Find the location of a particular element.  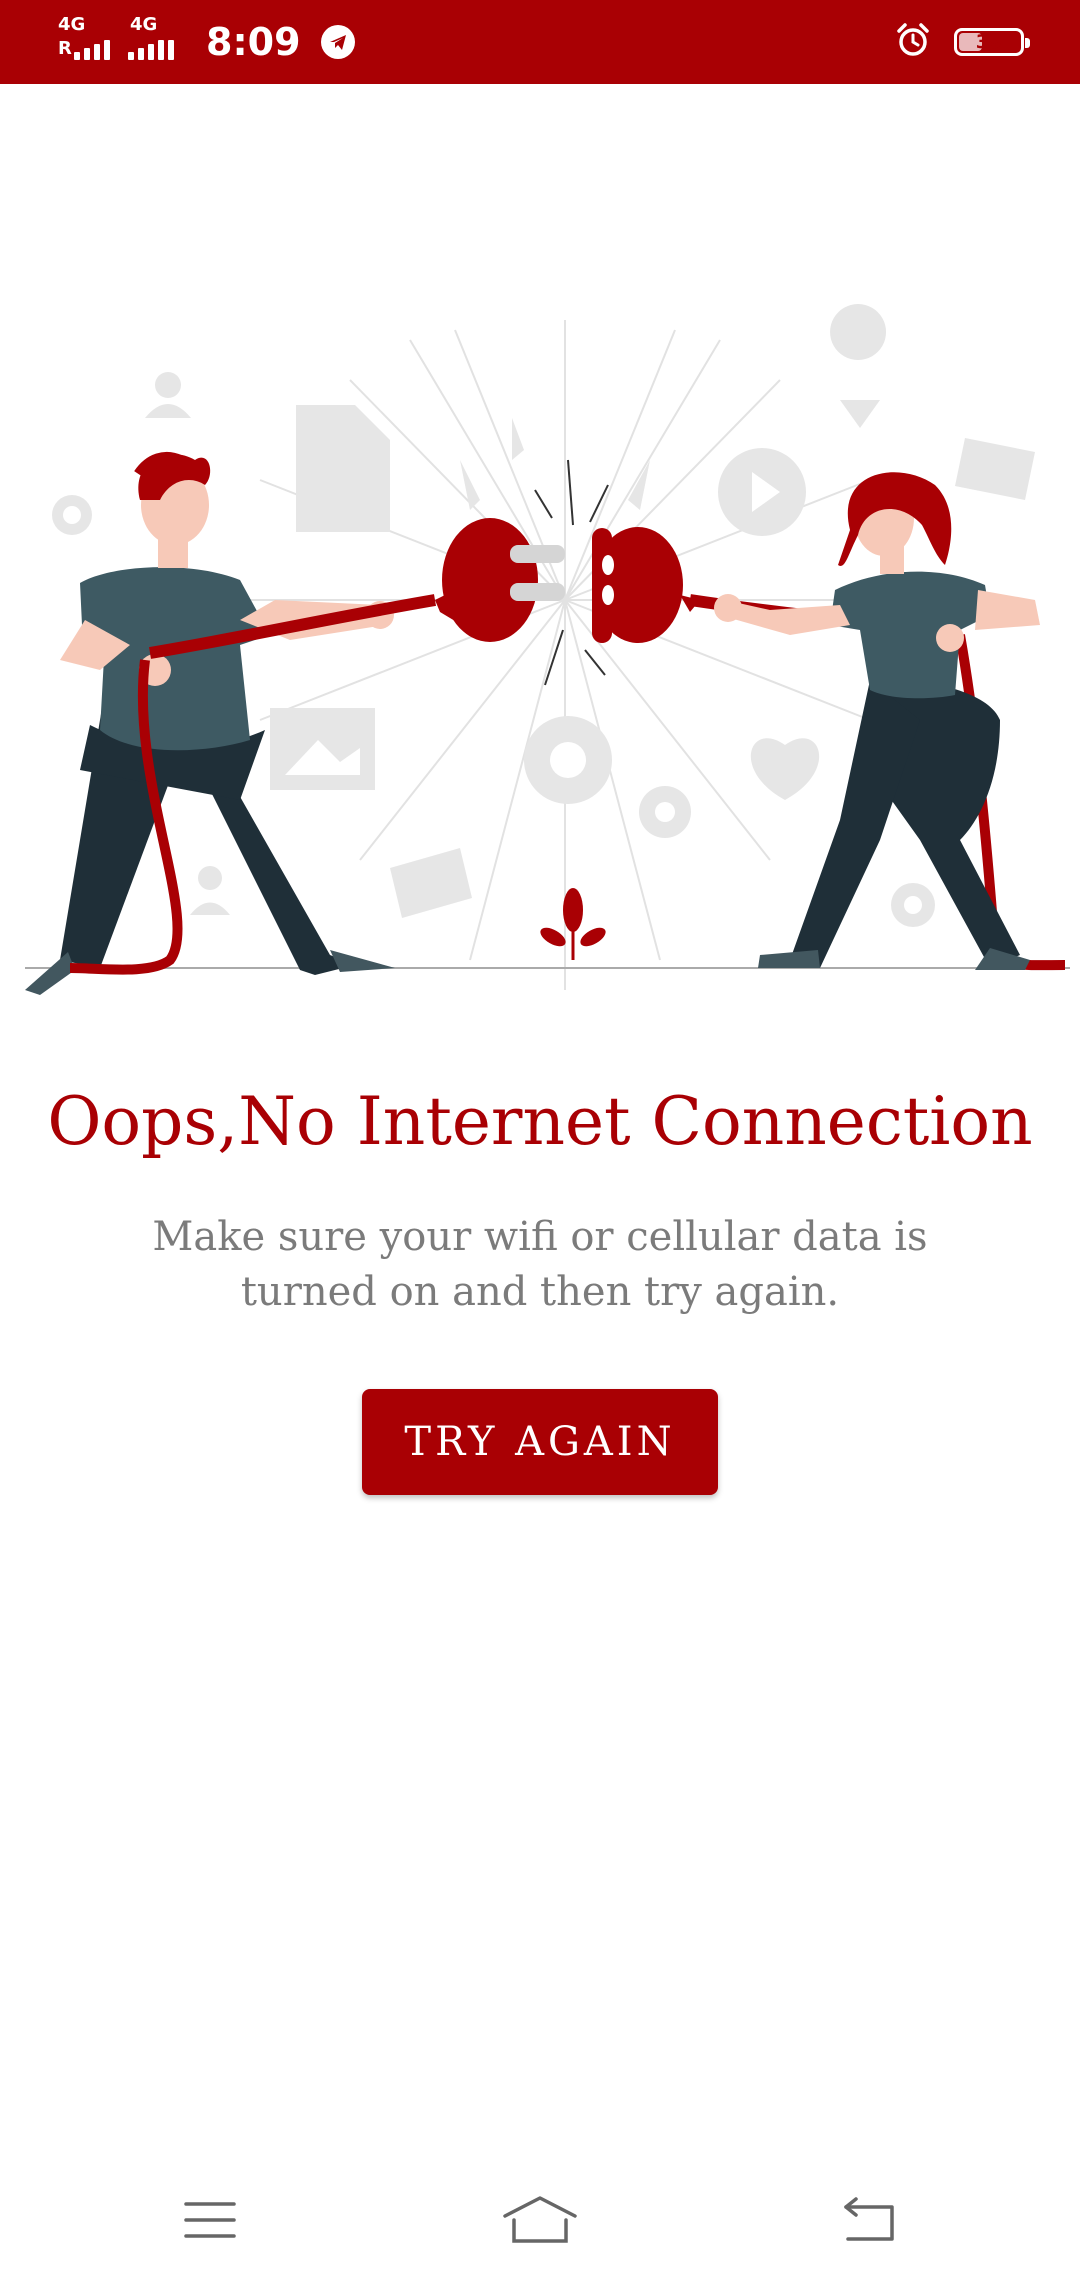

signal-icon-sim1: 4G R is located at coordinates (85, 42).